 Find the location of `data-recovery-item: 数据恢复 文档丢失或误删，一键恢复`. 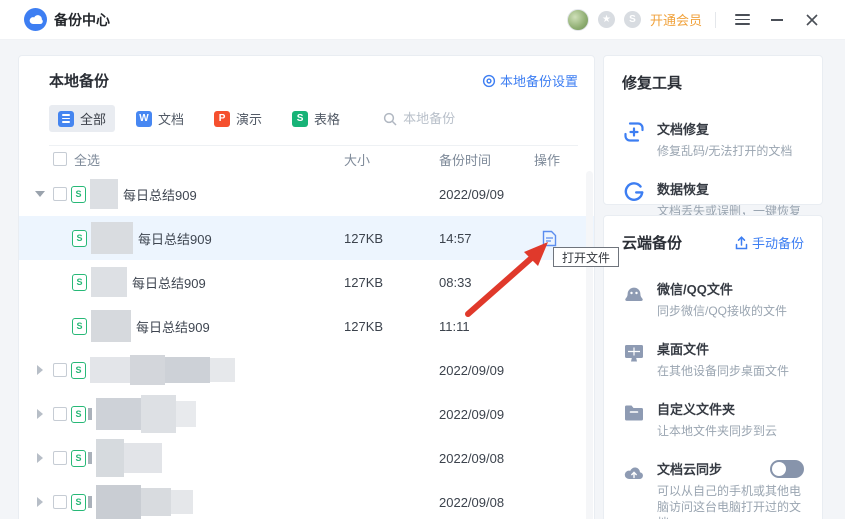

data-recovery-item: 数据恢复 文档丢失或误删，一键恢复 is located at coordinates (713, 199).